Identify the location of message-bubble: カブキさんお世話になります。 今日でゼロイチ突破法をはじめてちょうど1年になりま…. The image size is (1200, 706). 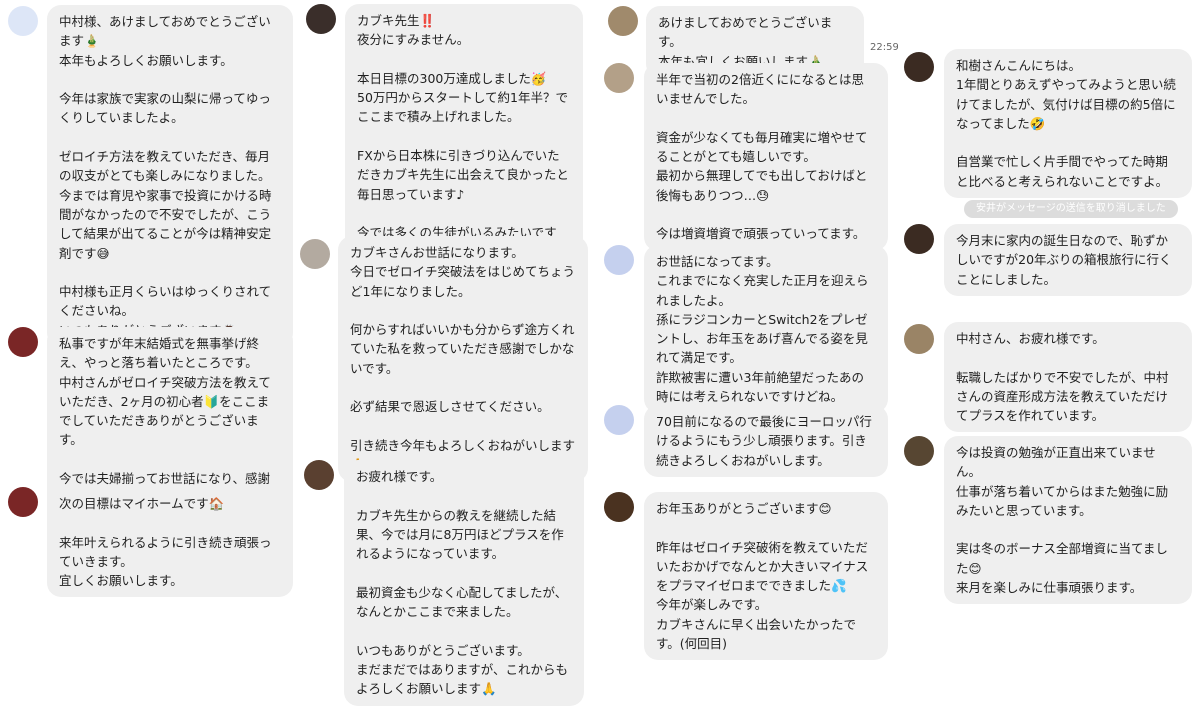
(463, 359).